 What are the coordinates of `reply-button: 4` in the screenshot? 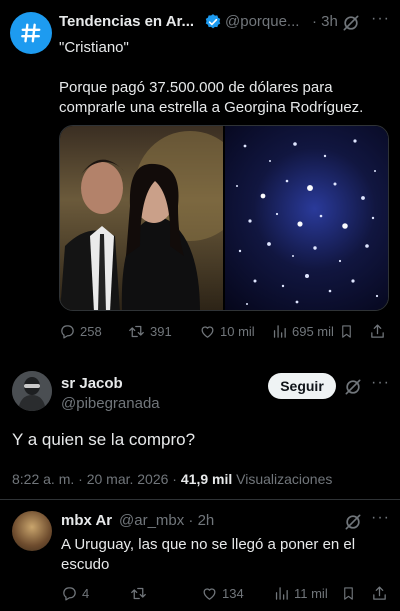 It's located at (75, 593).